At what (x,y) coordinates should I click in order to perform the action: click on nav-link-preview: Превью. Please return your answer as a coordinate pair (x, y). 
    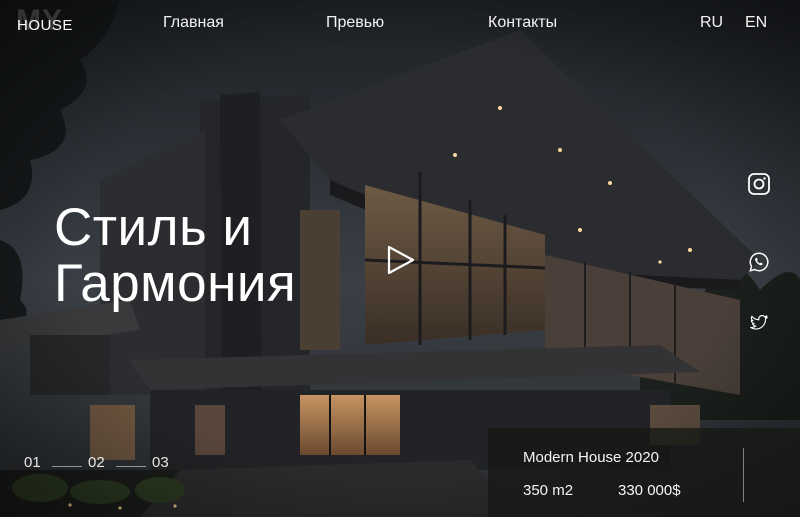
    Looking at the image, I should click on (355, 23).